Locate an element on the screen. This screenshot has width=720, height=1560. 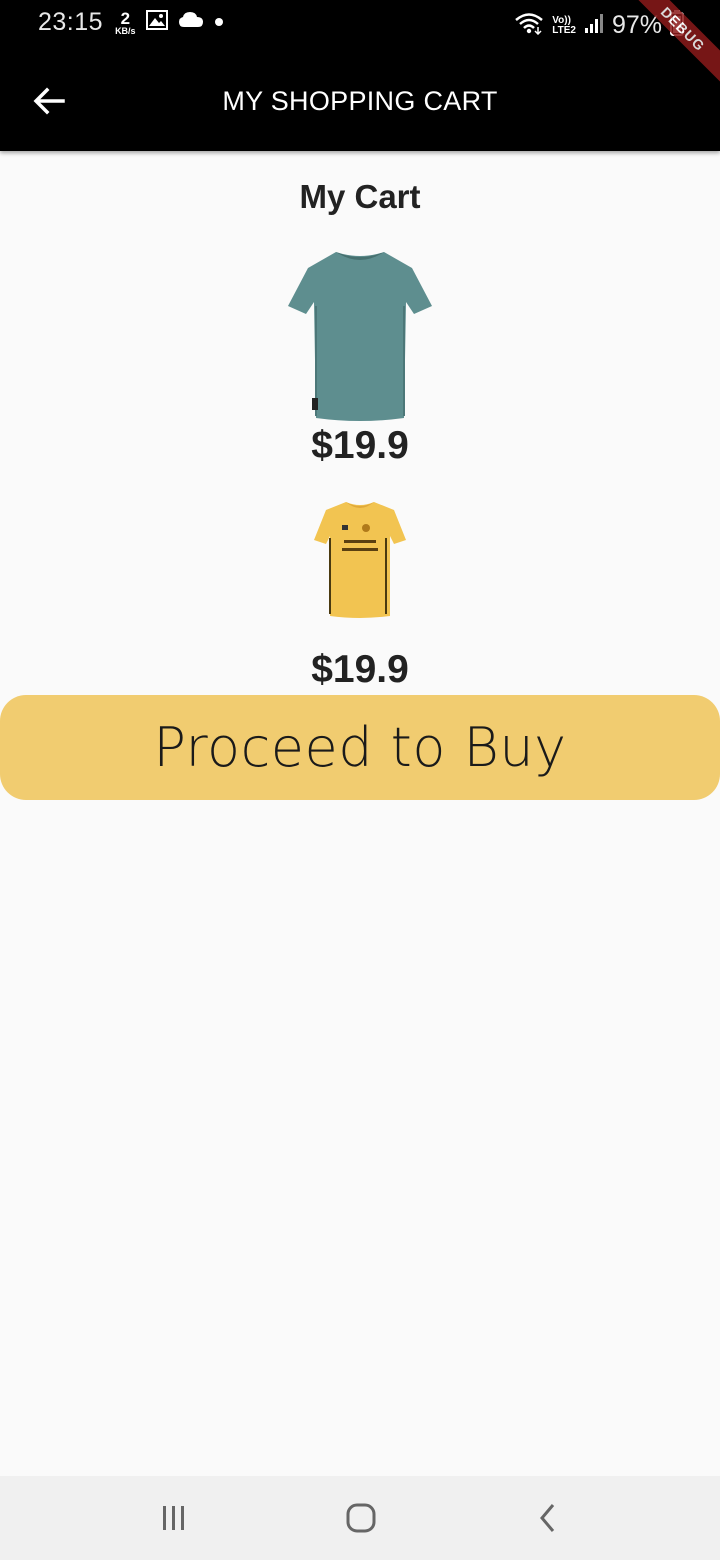
home-icon is located at coordinates (361, 1520).